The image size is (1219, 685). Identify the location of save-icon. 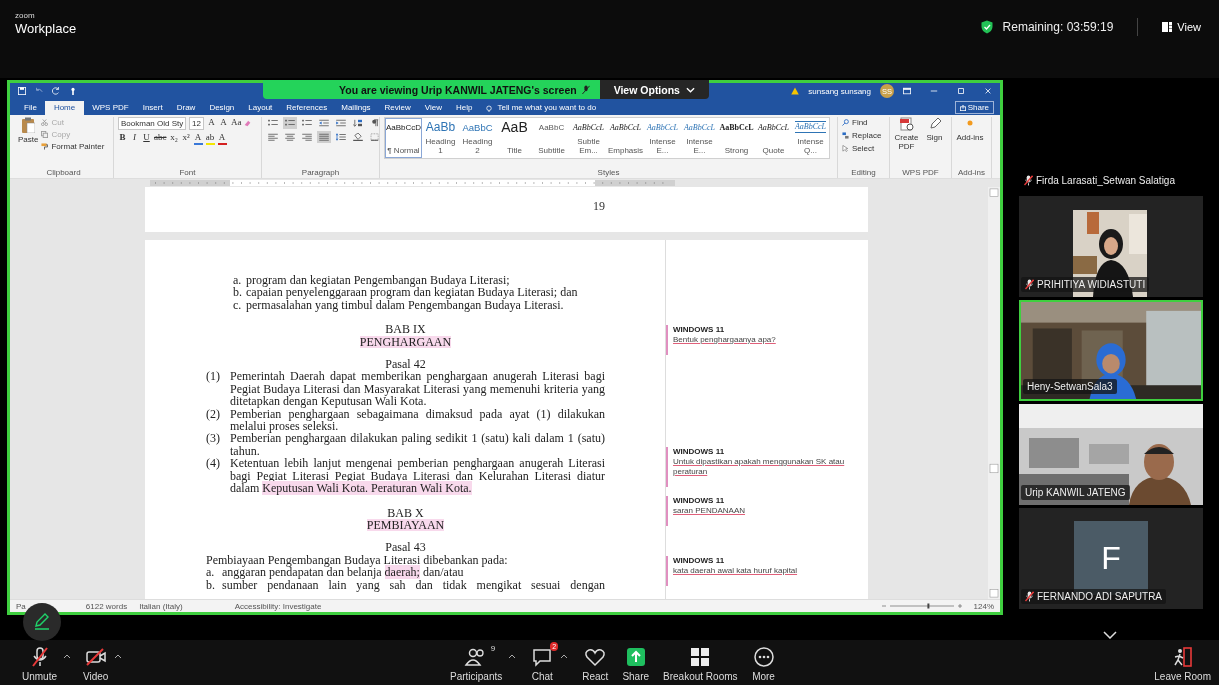
(22, 91).